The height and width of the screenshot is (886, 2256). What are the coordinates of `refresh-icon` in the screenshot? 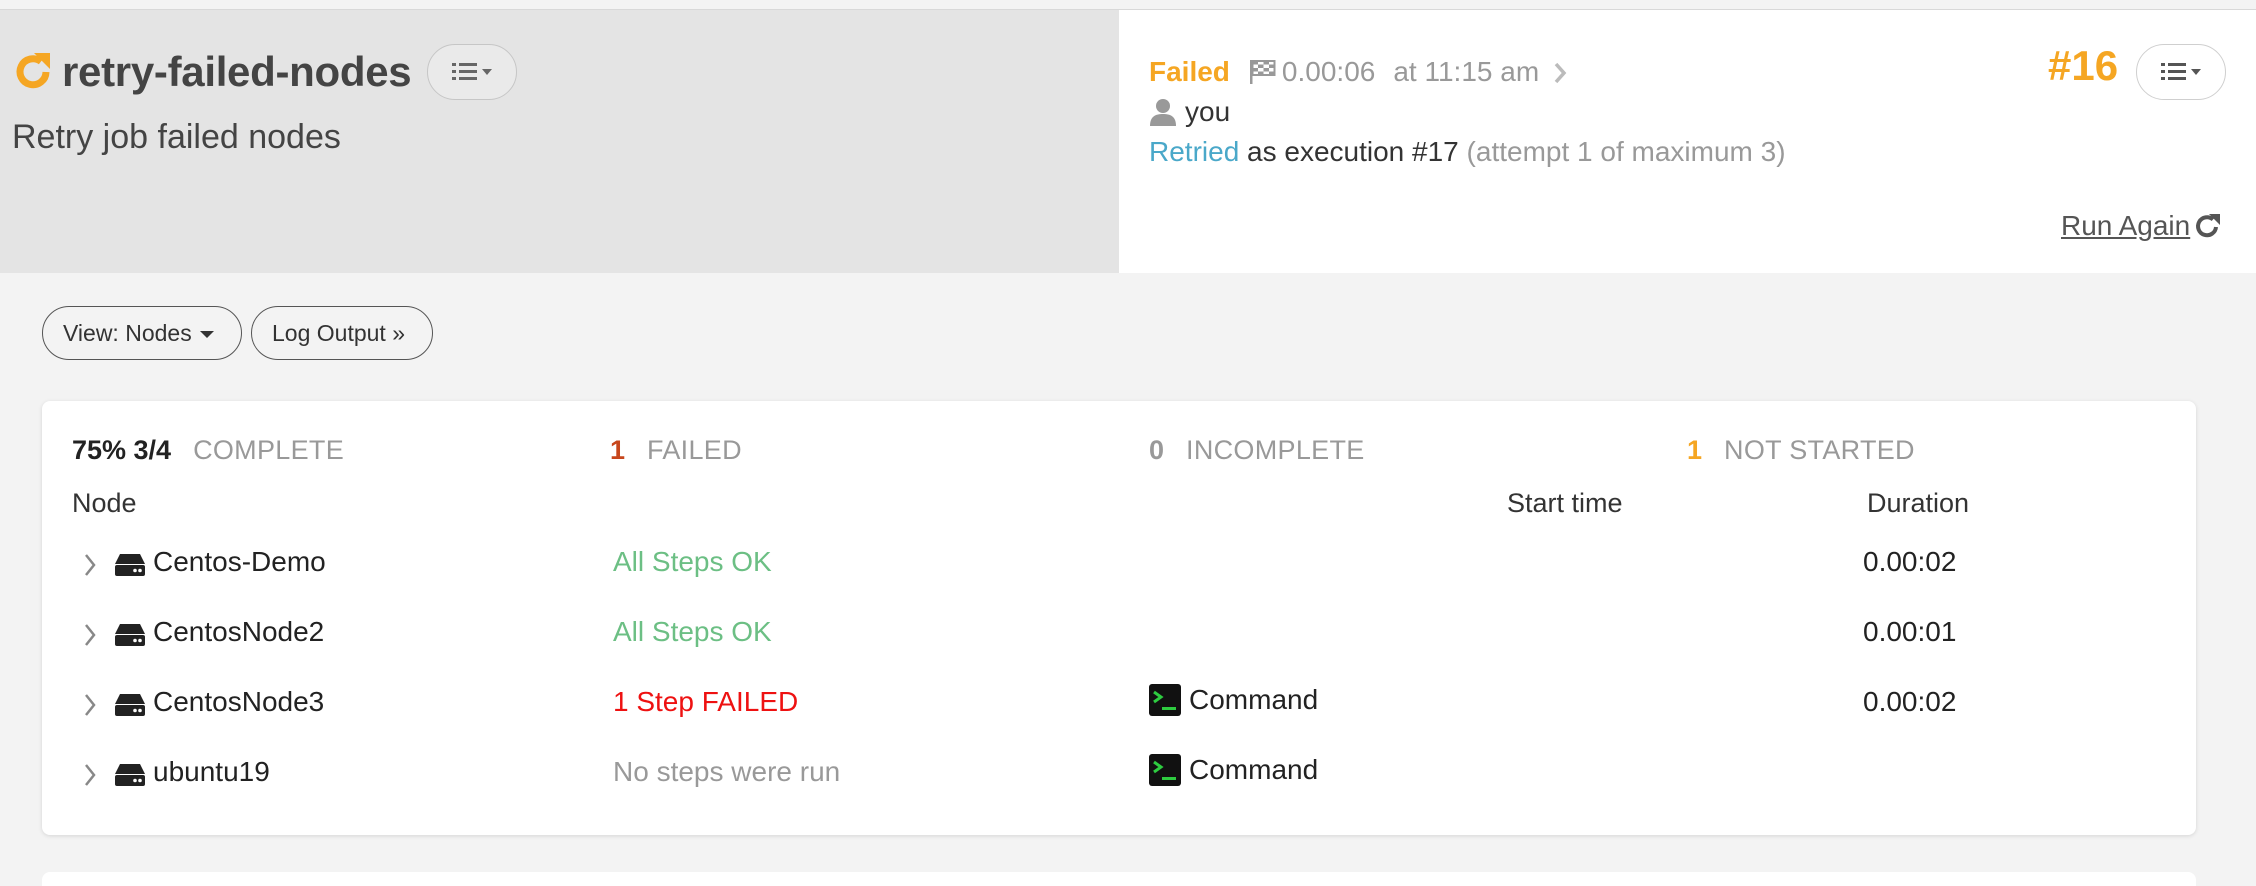 It's located at (2208, 226).